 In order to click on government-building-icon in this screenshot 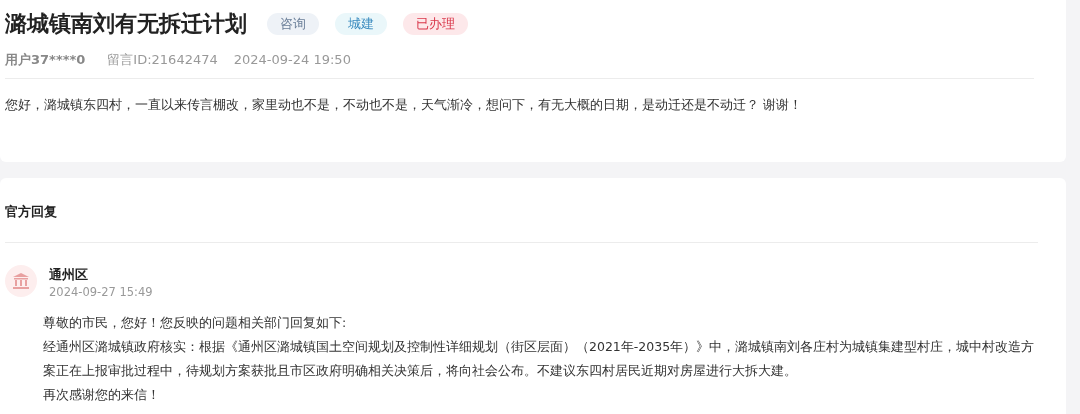, I will do `click(21, 280)`.